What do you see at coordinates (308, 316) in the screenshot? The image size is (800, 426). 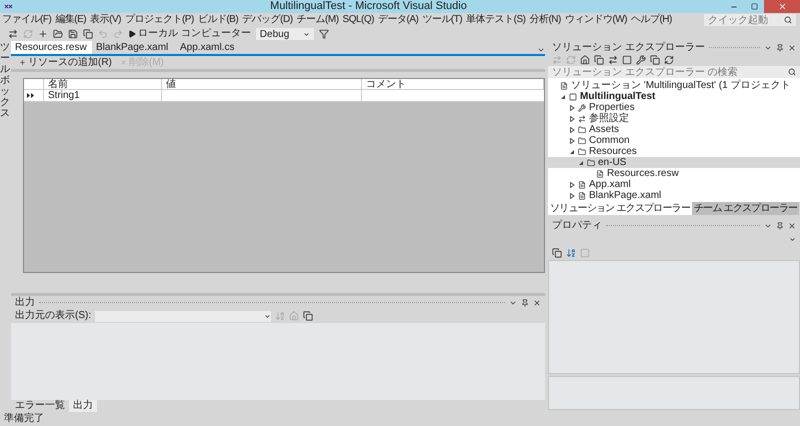 I see `toolbar-icon` at bounding box center [308, 316].